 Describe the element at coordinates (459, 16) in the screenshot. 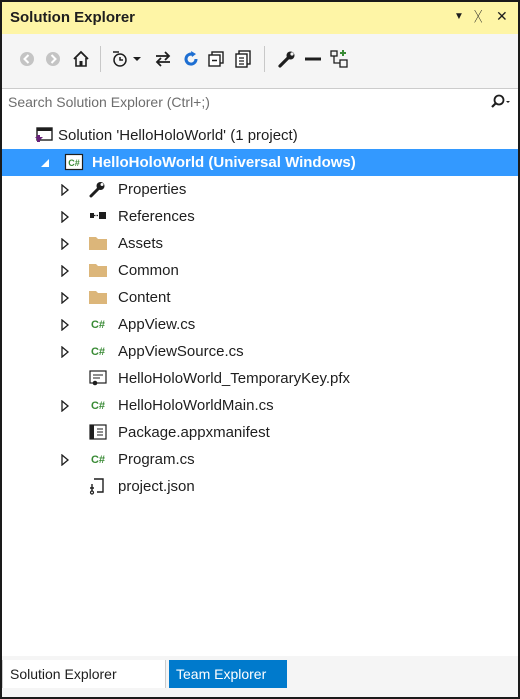

I see `window-position-dropdown: ▼` at that location.